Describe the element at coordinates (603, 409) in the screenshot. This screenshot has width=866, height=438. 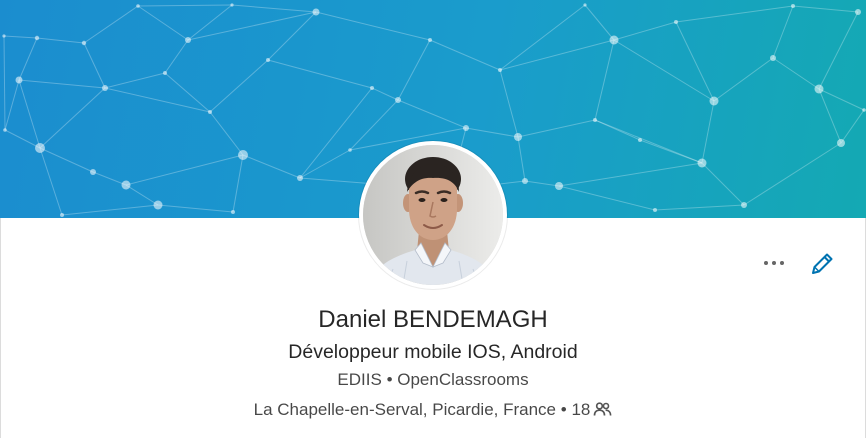
I see `people-icon` at that location.